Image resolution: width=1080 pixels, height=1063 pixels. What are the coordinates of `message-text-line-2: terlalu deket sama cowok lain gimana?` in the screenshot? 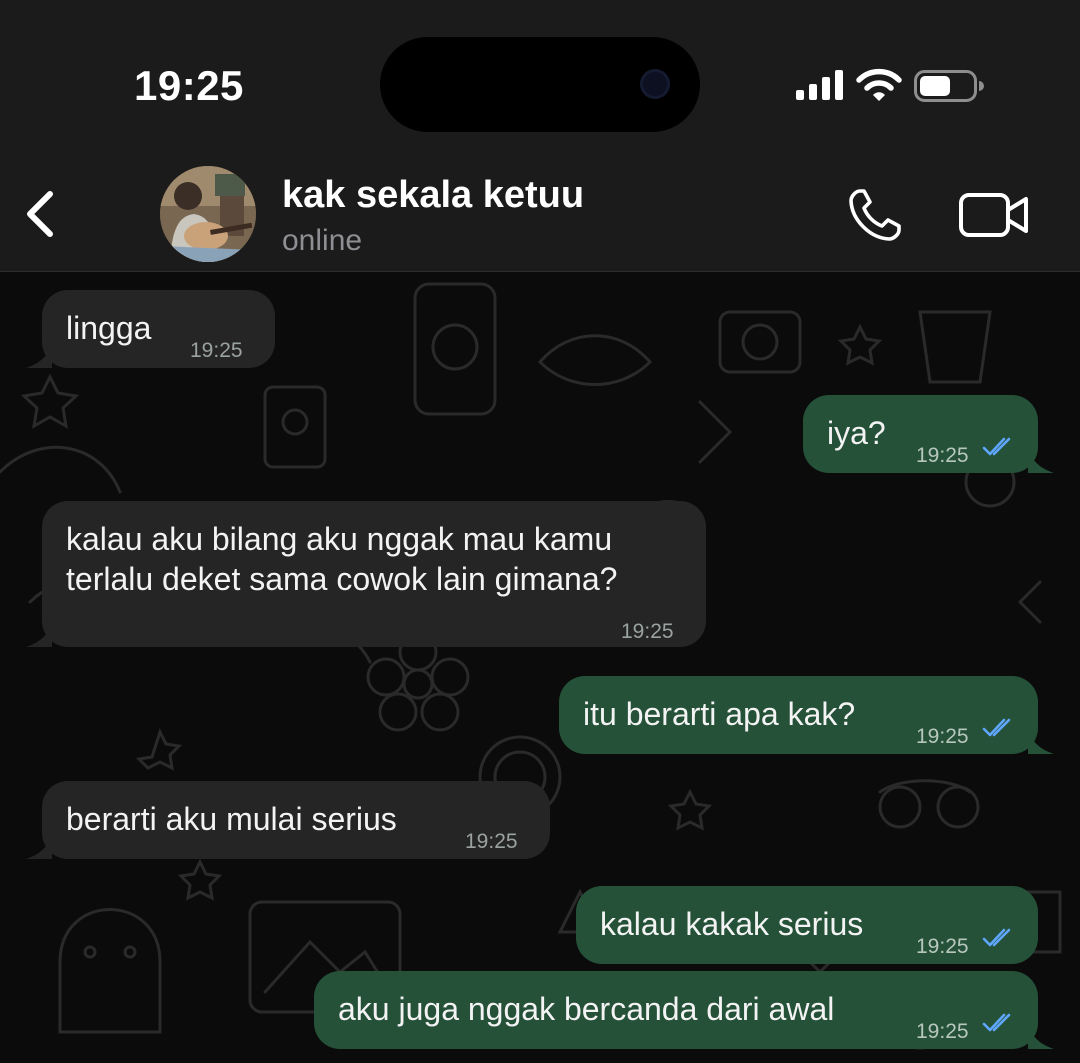 It's located at (342, 579).